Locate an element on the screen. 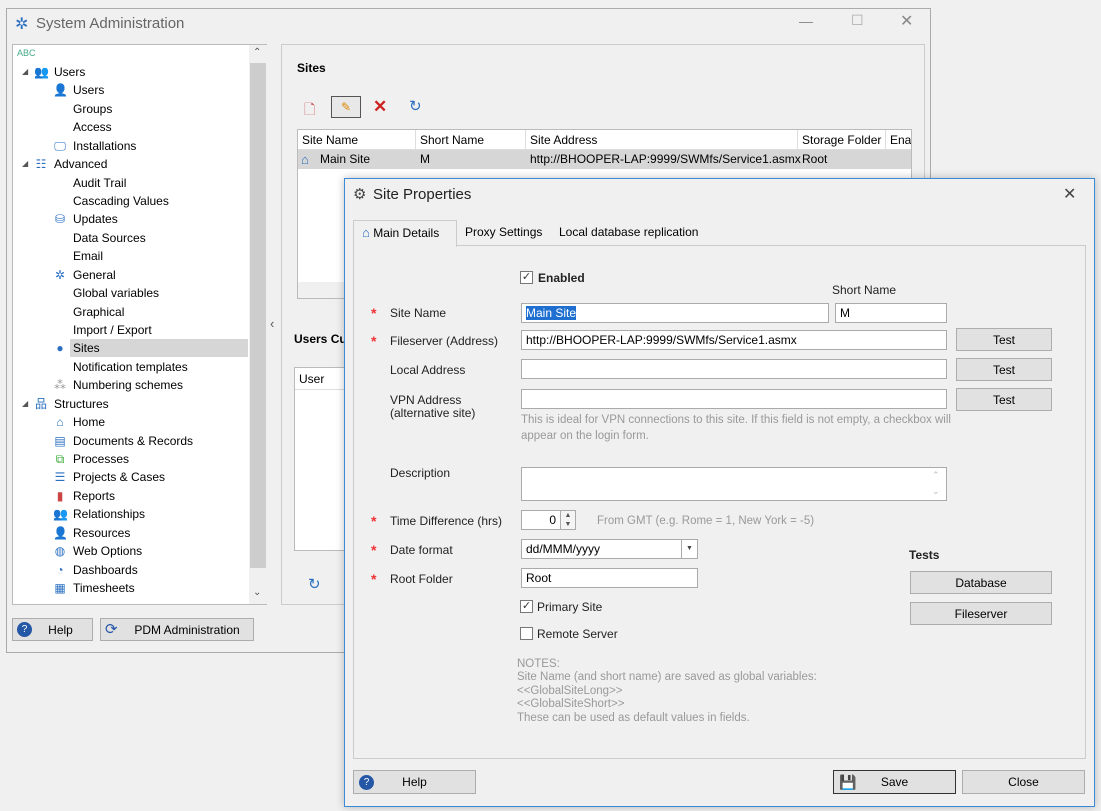  tree-item-reports: ▮ Reports is located at coordinates (130, 496).